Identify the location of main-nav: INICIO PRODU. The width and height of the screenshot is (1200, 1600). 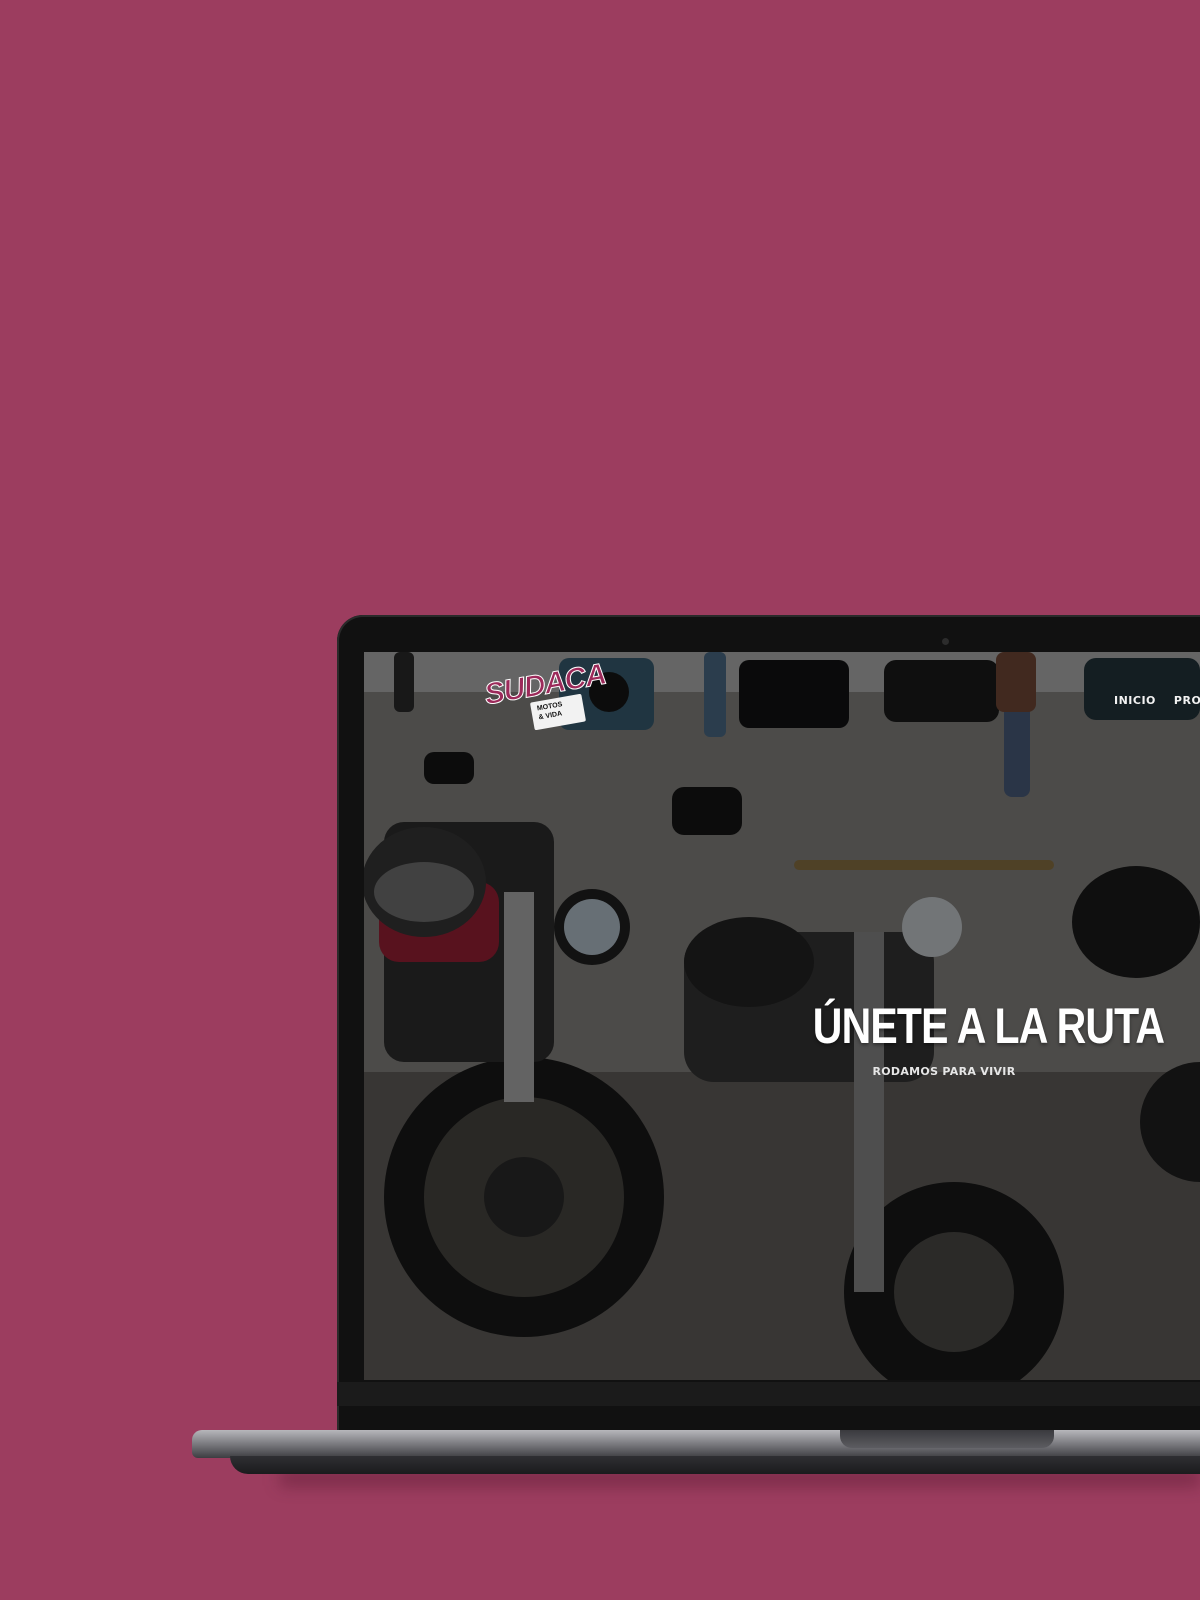
(1157, 700).